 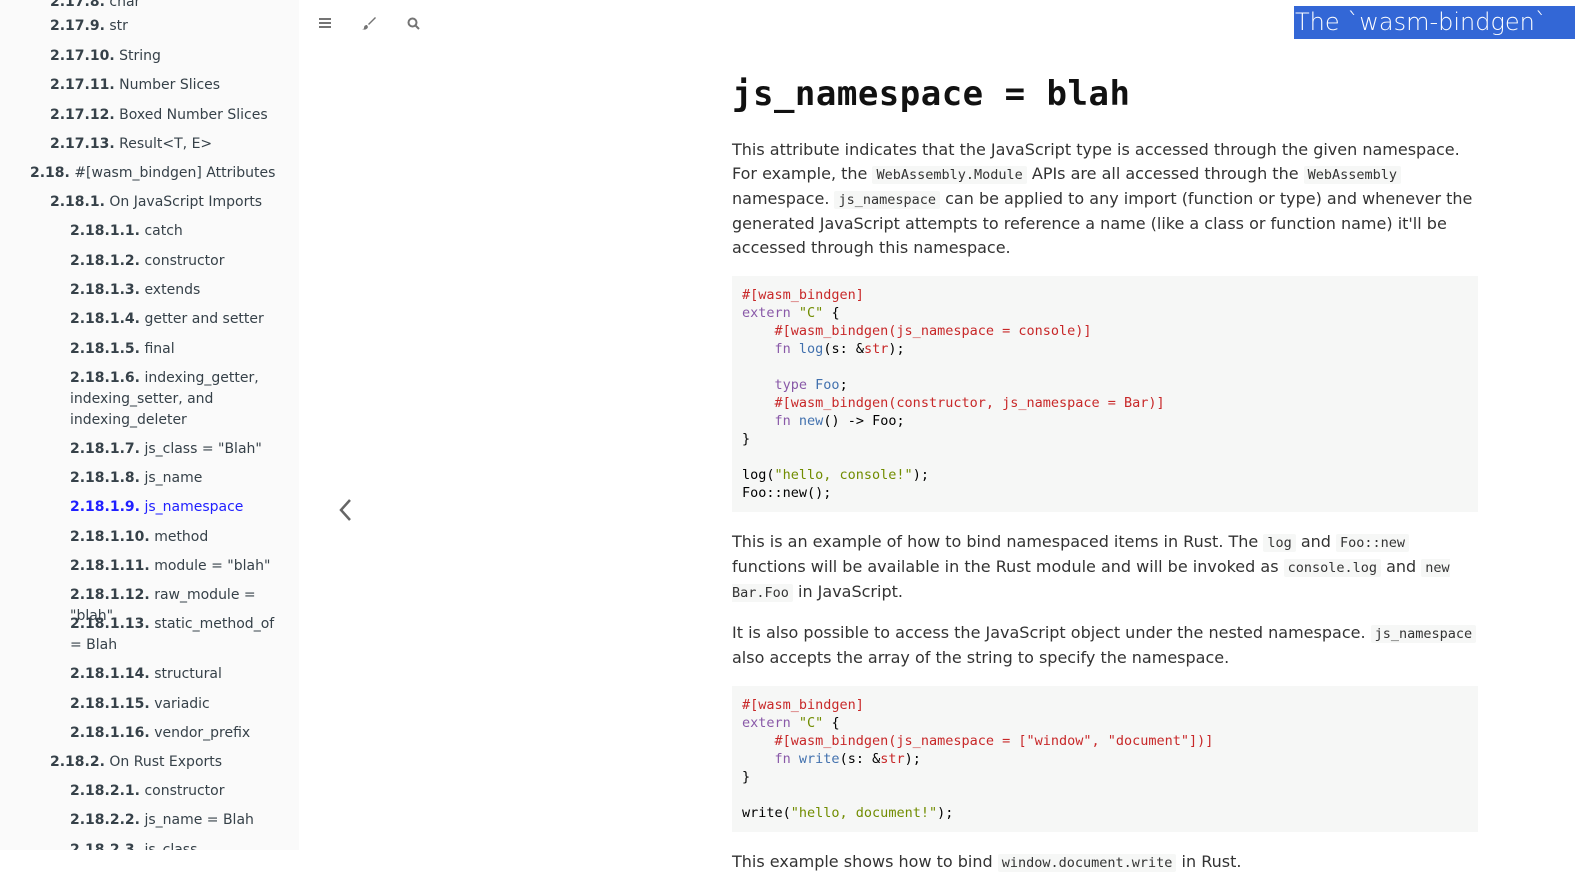 I want to click on toc-item: 2.18.2.2. js_name = Blah, so click(x=172, y=820).